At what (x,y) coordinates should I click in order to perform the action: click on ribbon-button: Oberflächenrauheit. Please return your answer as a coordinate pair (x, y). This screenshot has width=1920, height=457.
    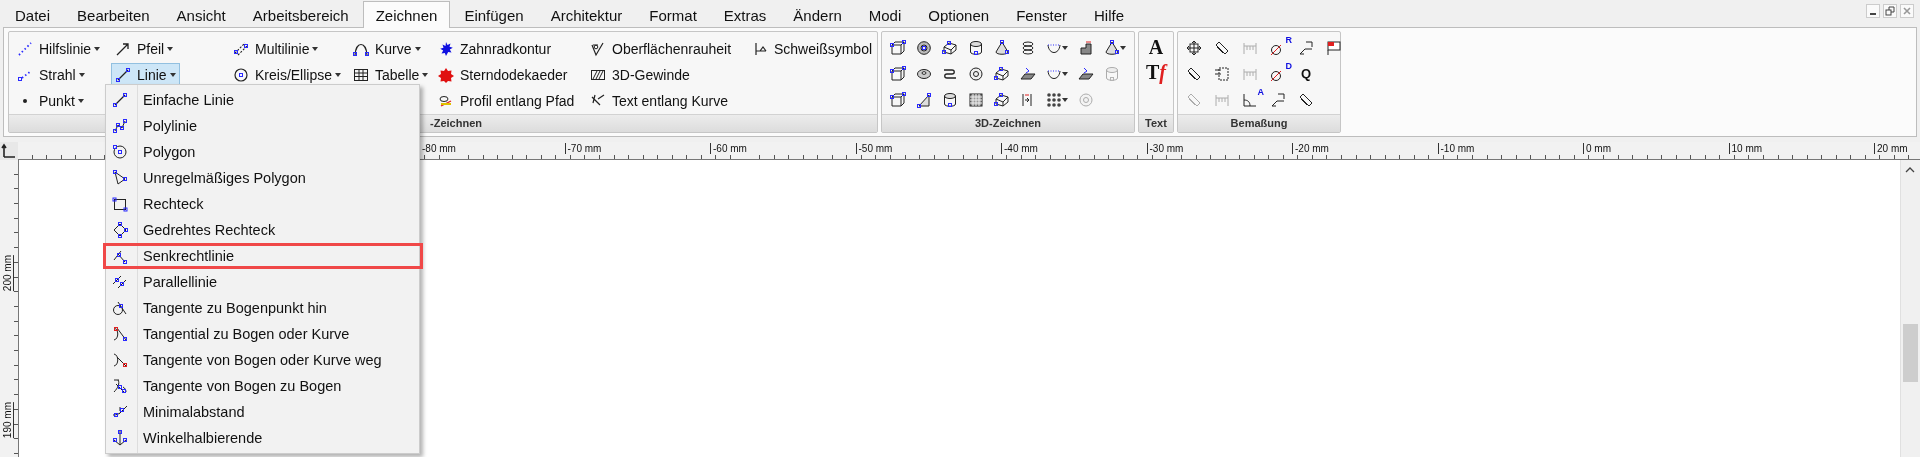
    Looking at the image, I should click on (661, 48).